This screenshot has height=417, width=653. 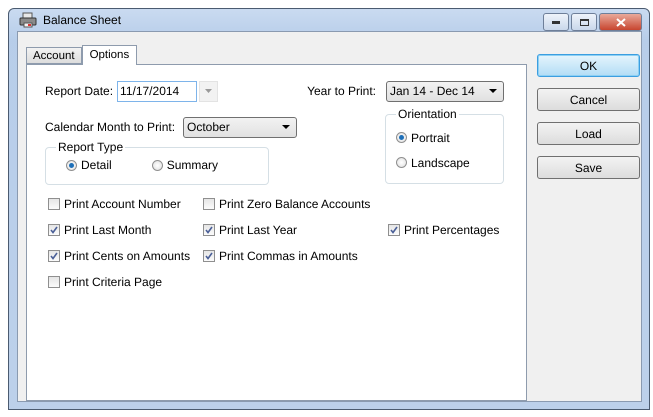 I want to click on maximize-button, so click(x=584, y=22).